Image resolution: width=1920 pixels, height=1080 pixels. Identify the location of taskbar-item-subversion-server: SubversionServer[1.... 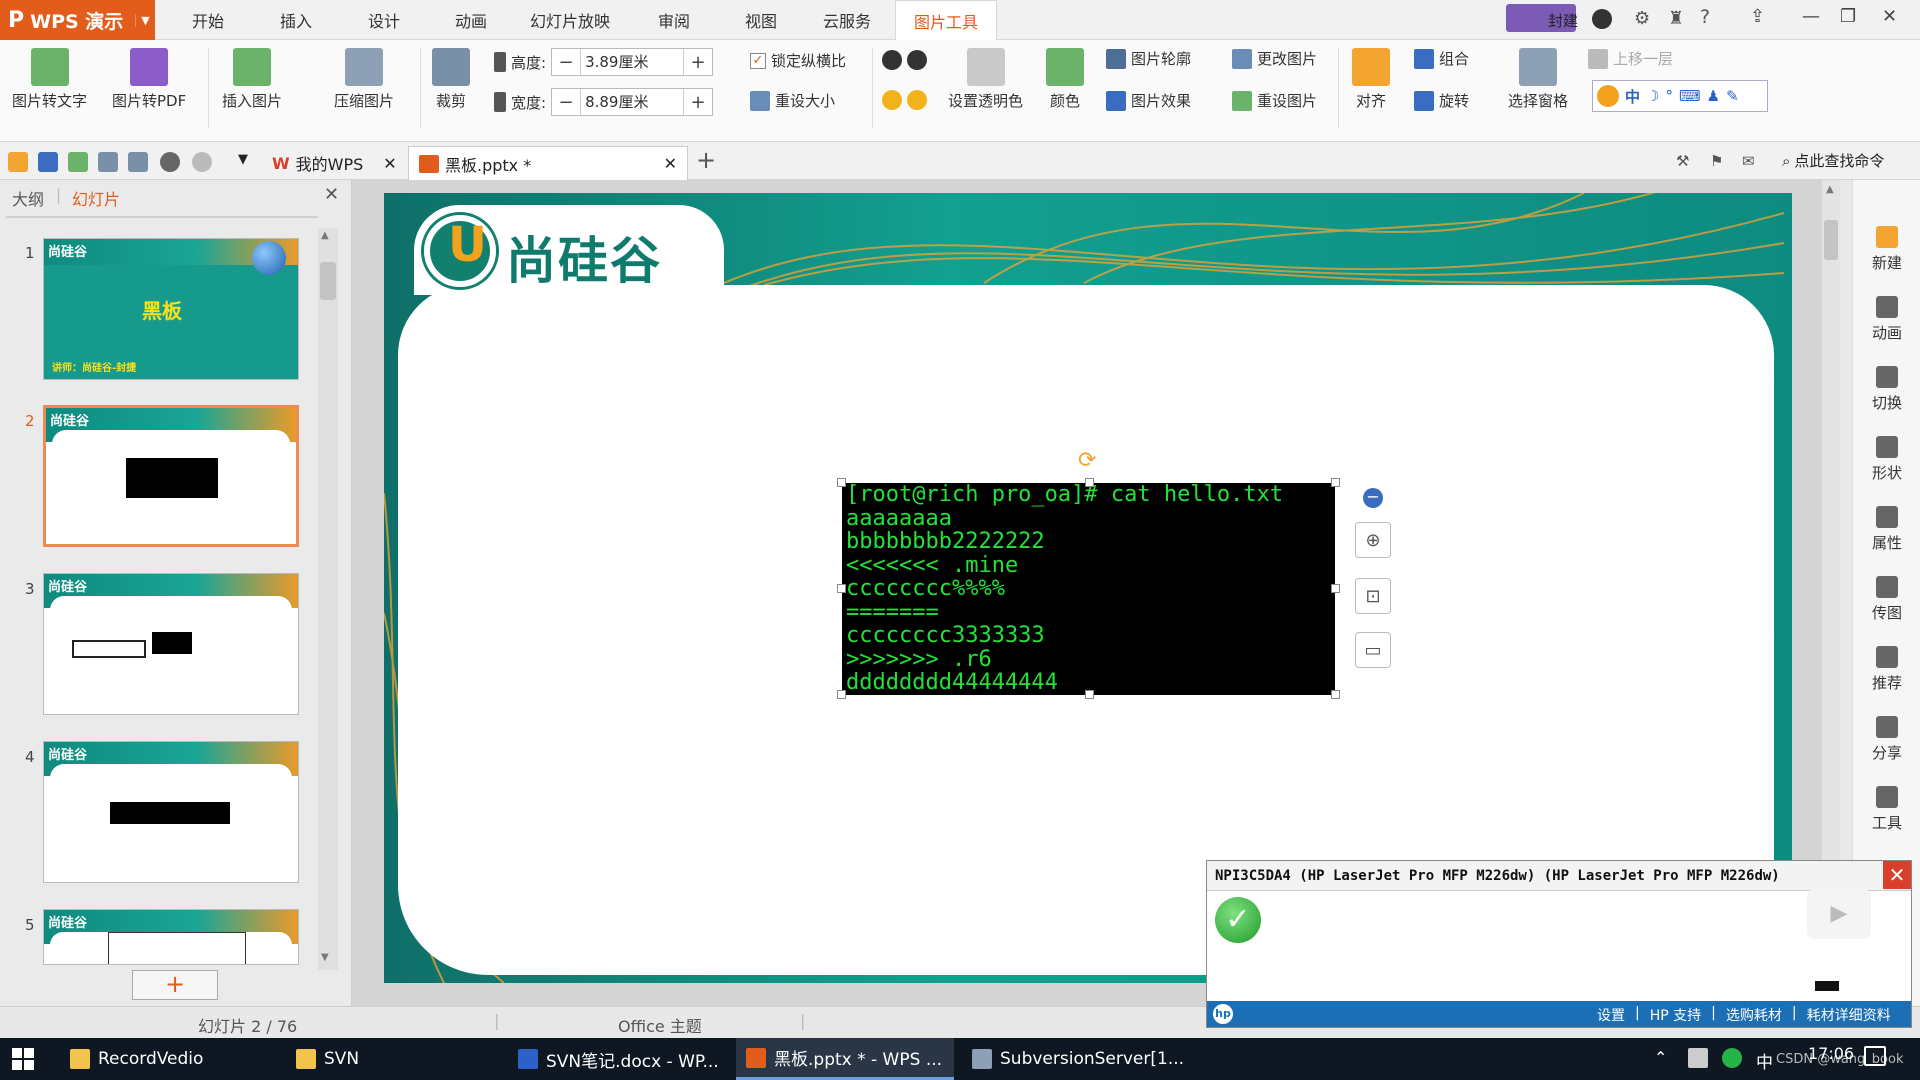
(1074, 1059).